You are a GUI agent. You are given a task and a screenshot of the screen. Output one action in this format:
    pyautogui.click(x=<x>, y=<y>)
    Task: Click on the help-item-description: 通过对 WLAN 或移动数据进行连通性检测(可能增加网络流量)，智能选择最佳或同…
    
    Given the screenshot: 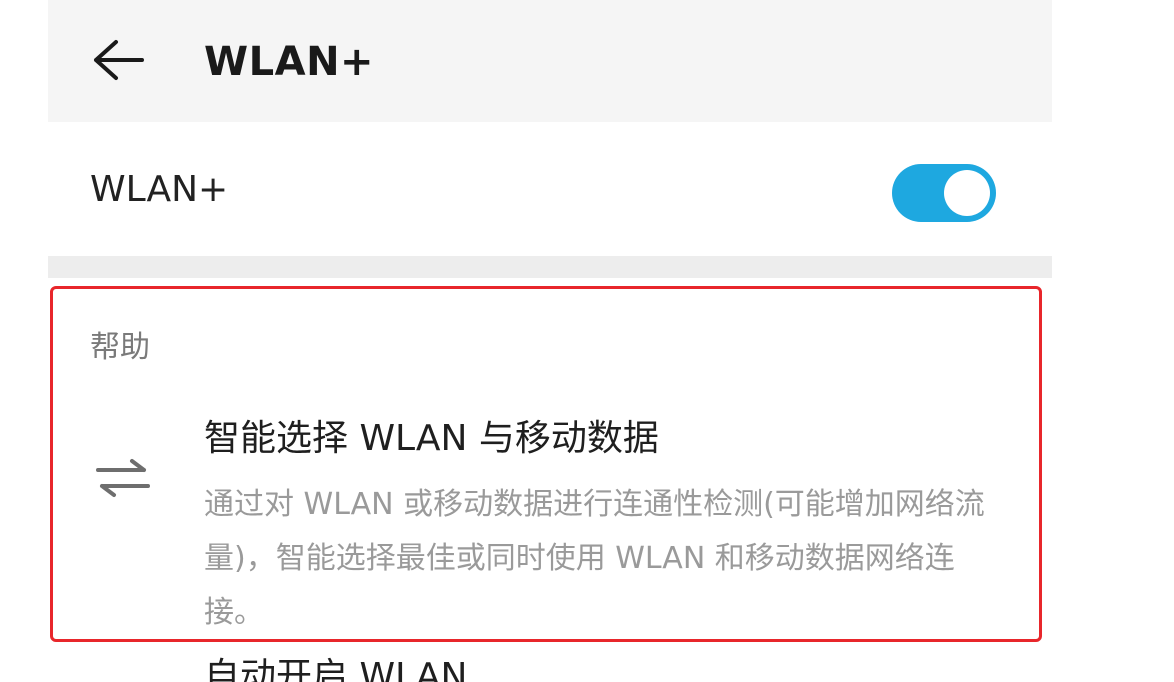 What is the action you would take?
    pyautogui.click(x=594, y=558)
    